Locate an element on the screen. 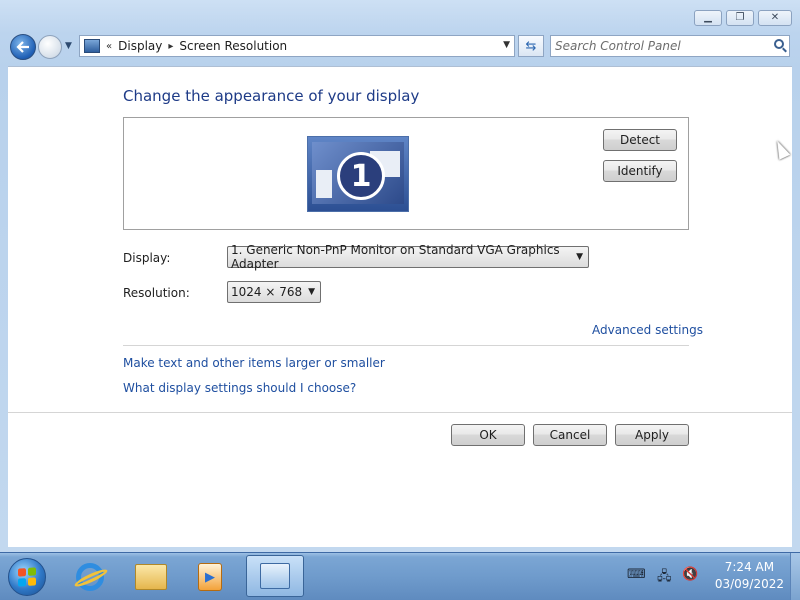 This screenshot has width=800, height=600. media-player-button: ▶ is located at coordinates (210, 577).